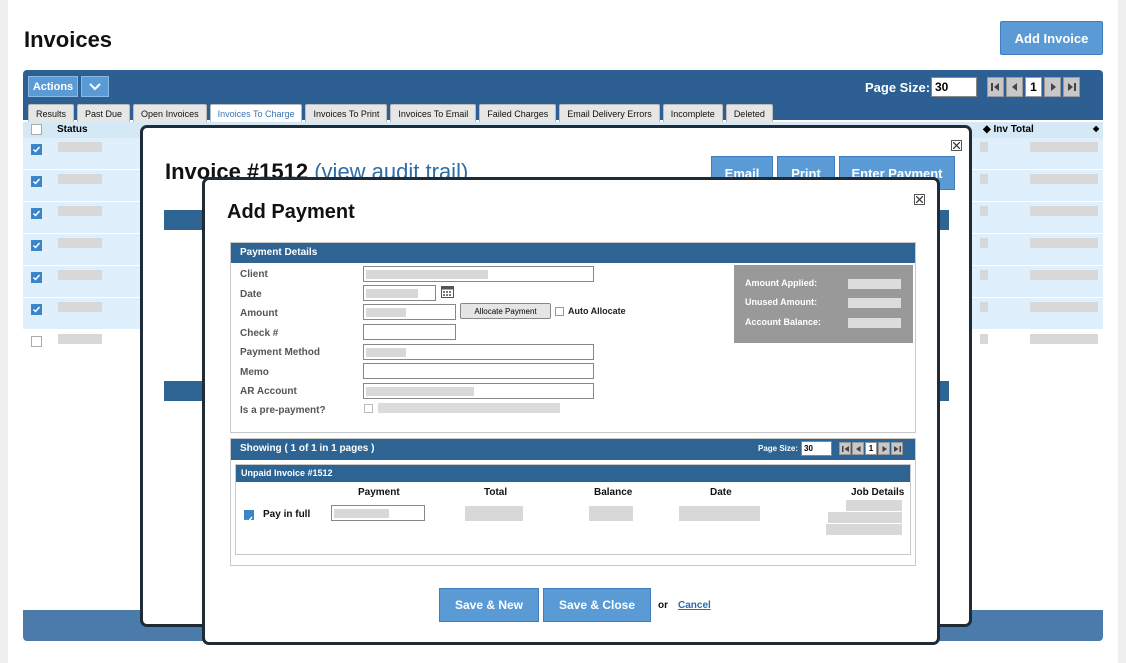 This screenshot has height=663, width=1126. I want to click on status-column-header: Status, so click(72, 129).